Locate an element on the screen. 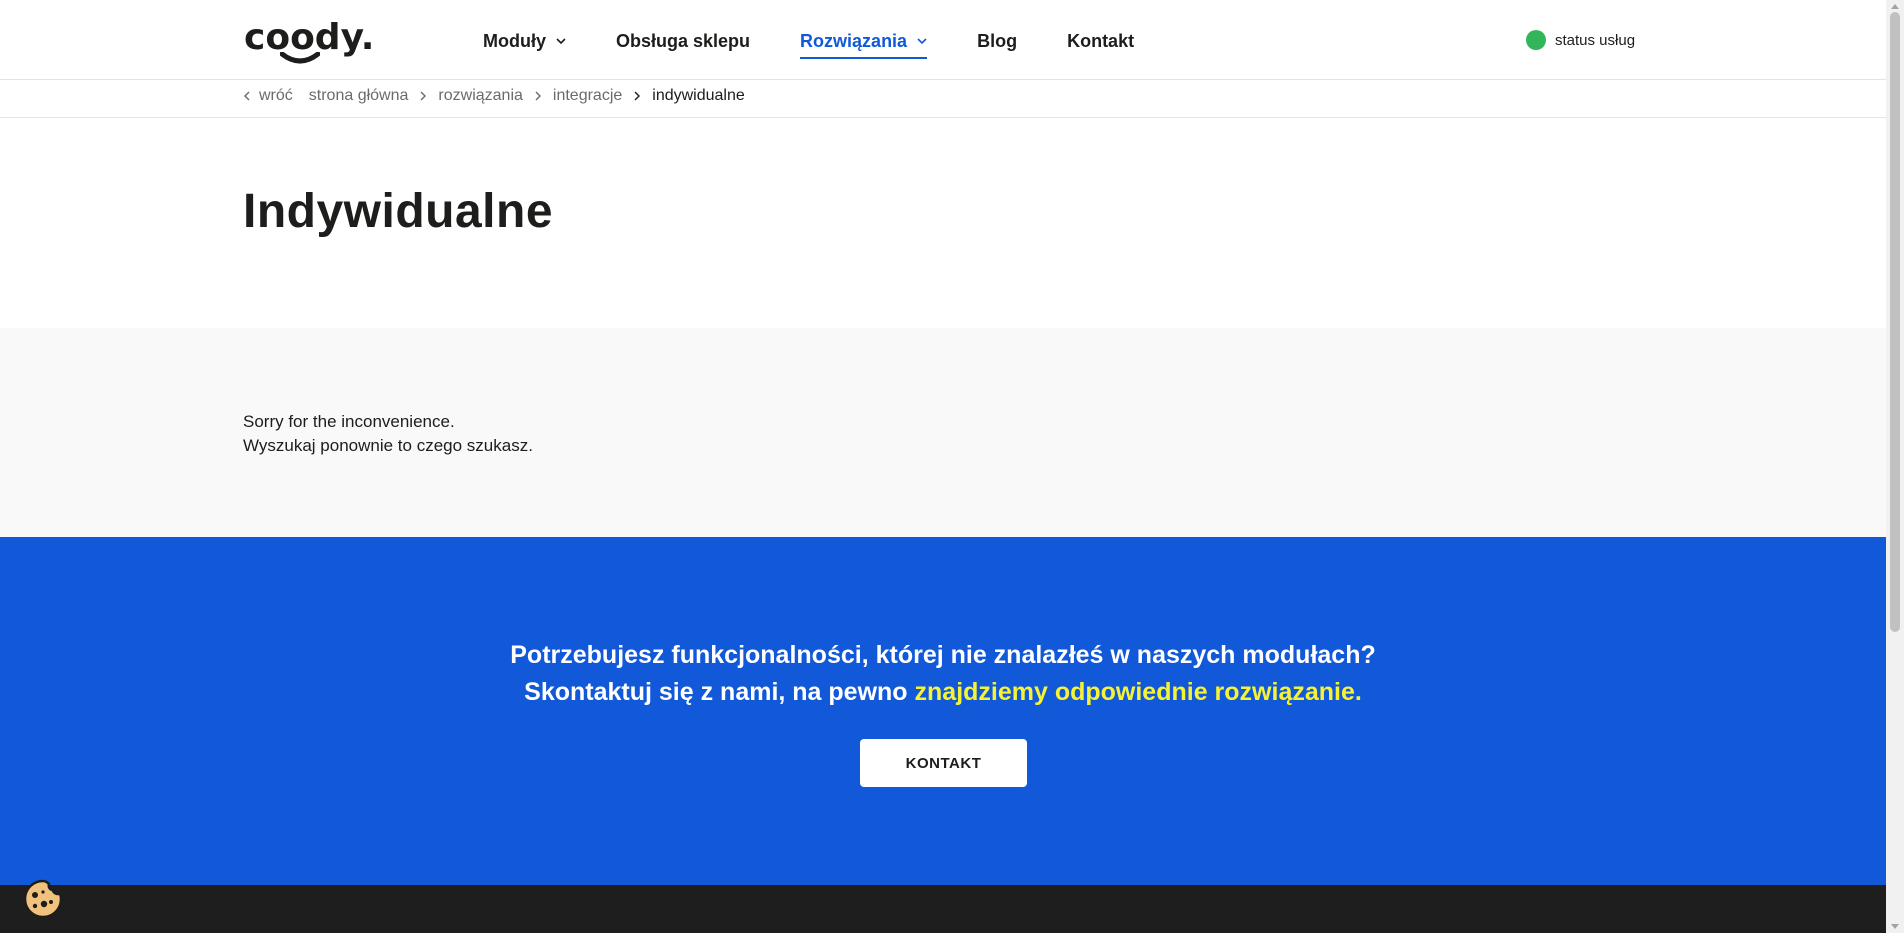 The height and width of the screenshot is (933, 1904). scrollbar-thumb is located at coordinates (1895, 322).